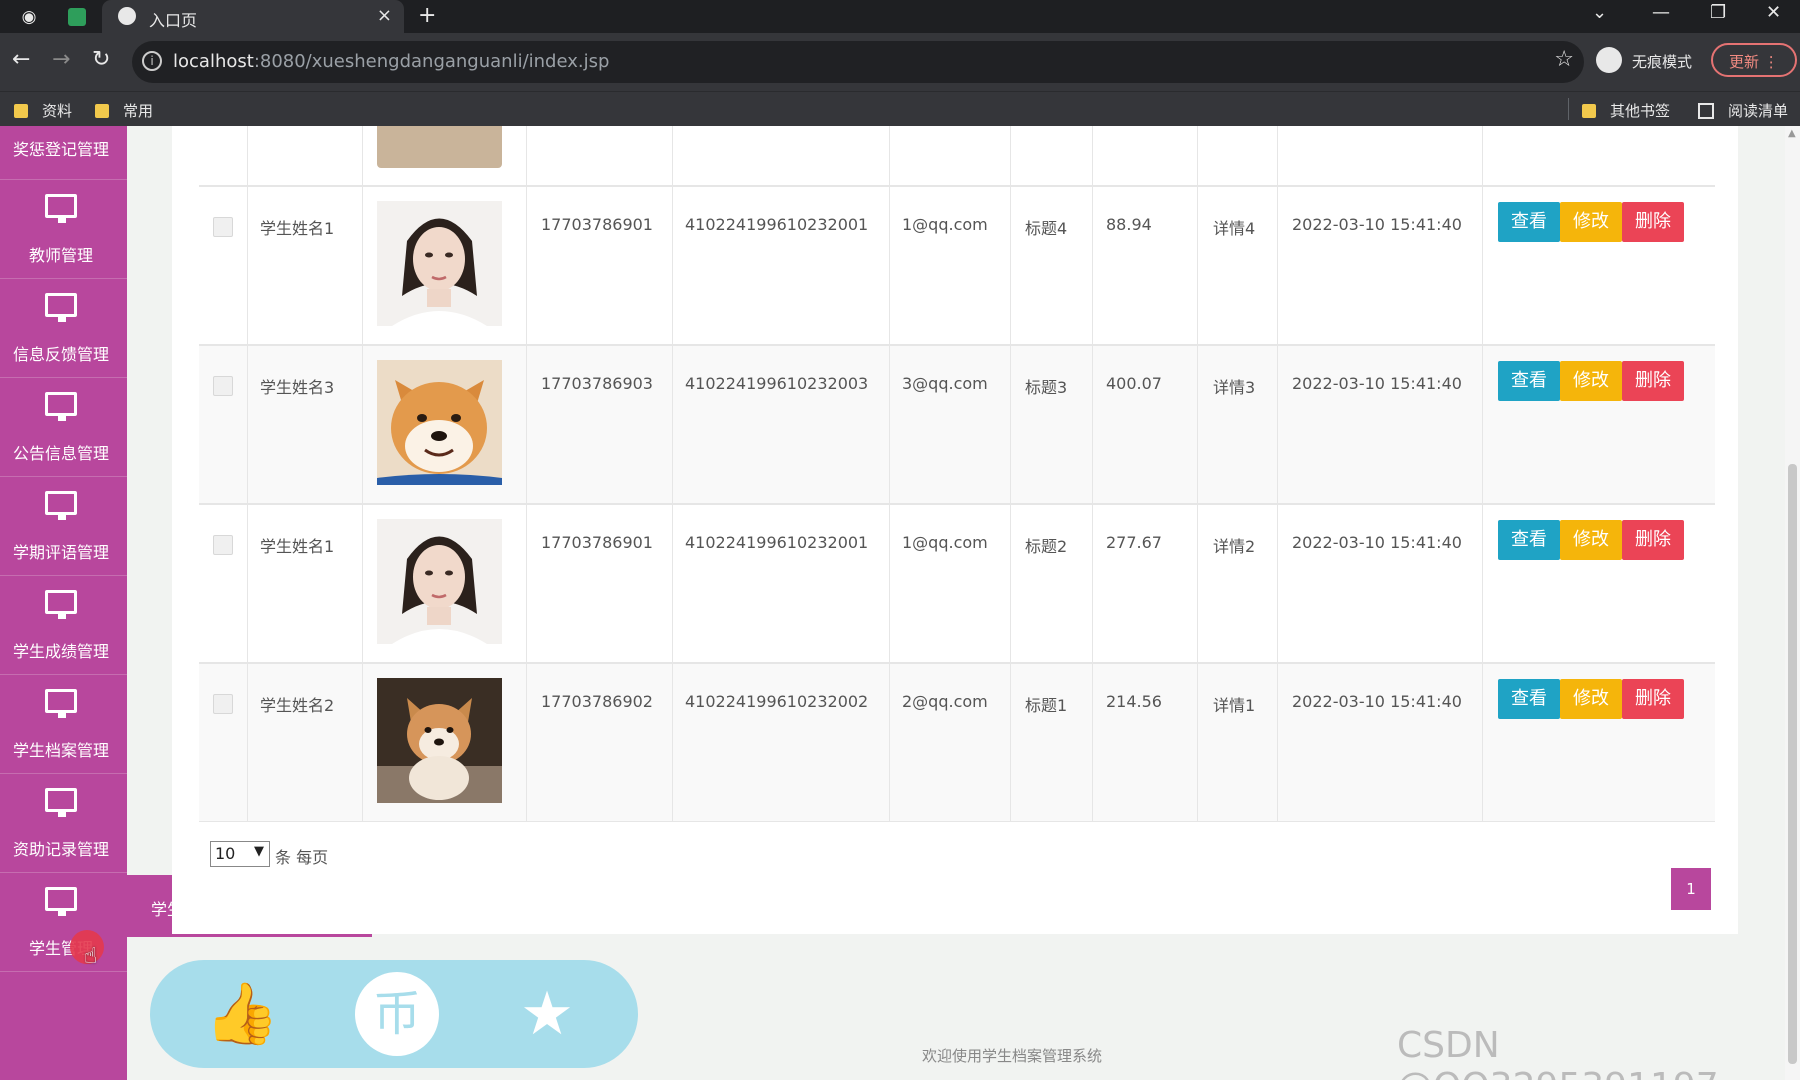  Describe the element at coordinates (439, 147) in the screenshot. I see `photo-partial` at that location.